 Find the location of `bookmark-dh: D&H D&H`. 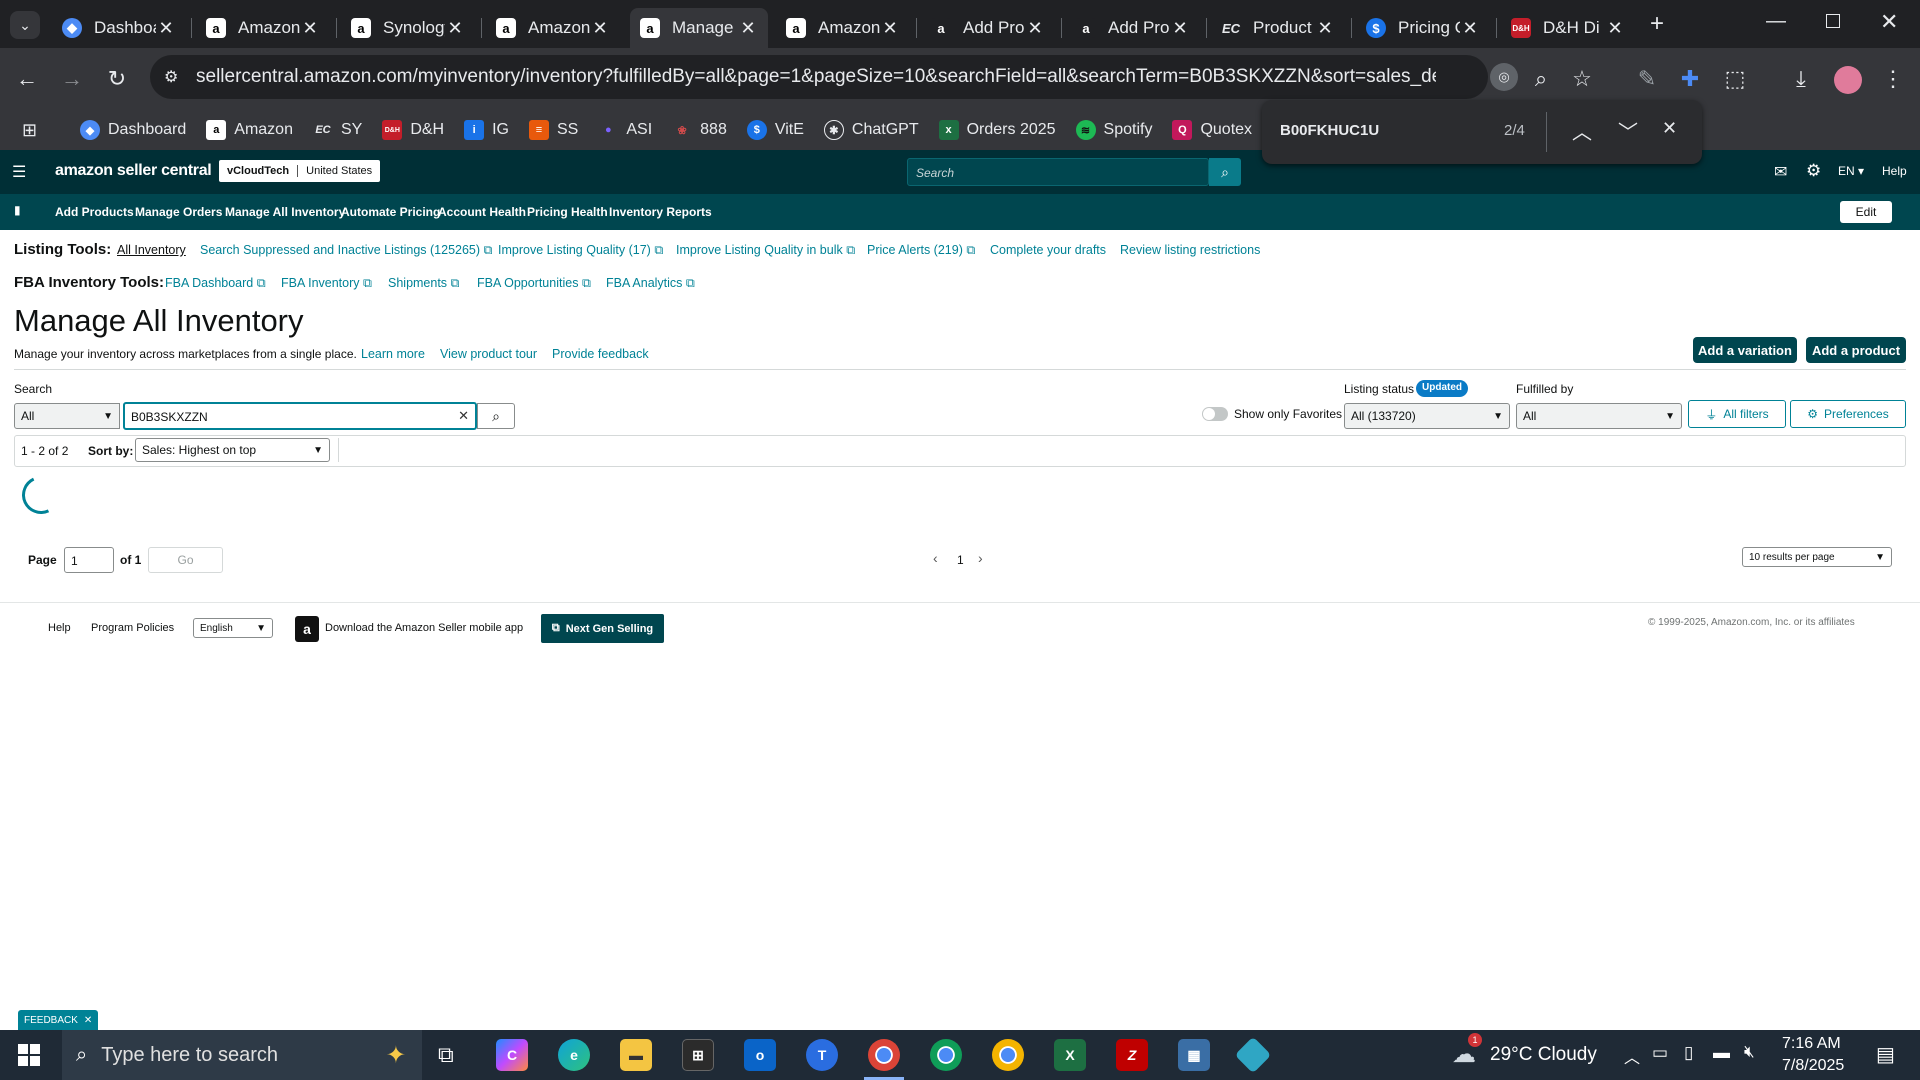

bookmark-dh: D&H D&H is located at coordinates (413, 130).